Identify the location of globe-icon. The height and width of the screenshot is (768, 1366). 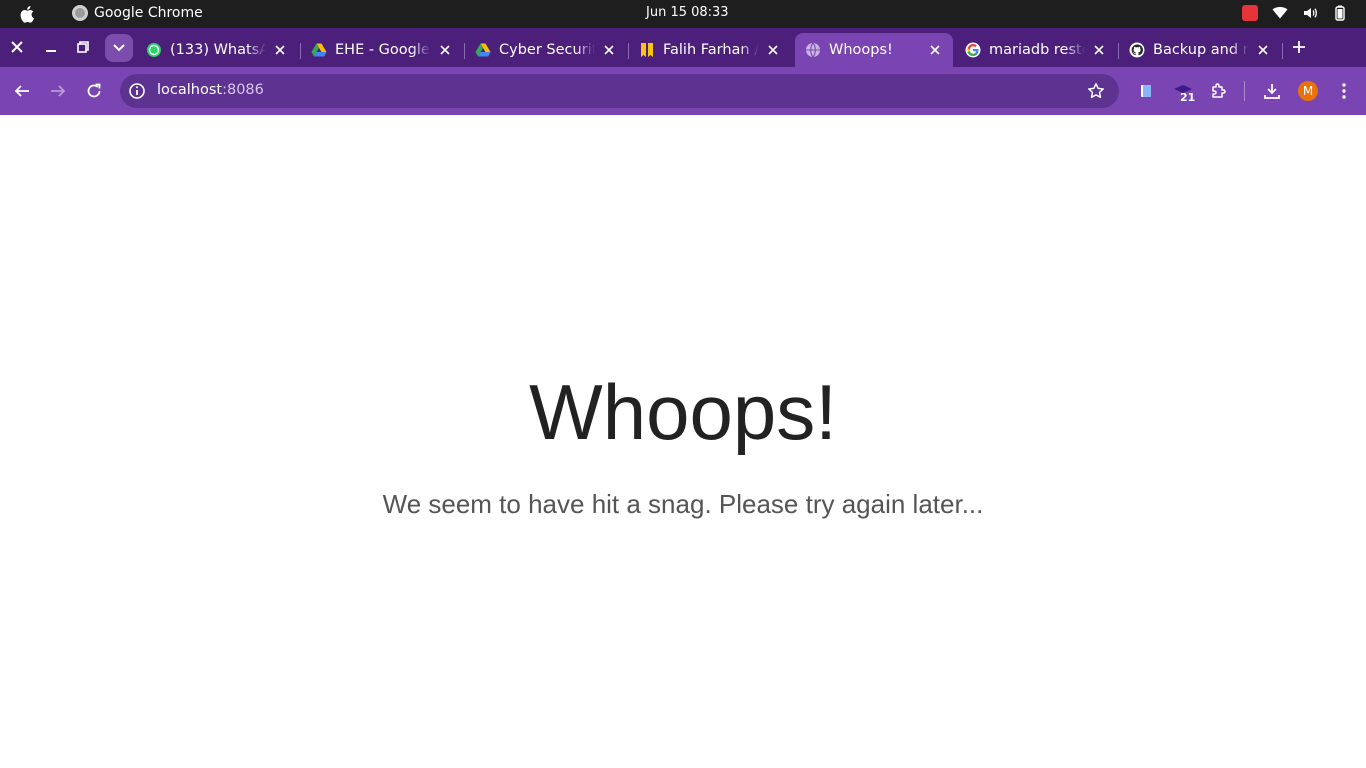
(813, 50).